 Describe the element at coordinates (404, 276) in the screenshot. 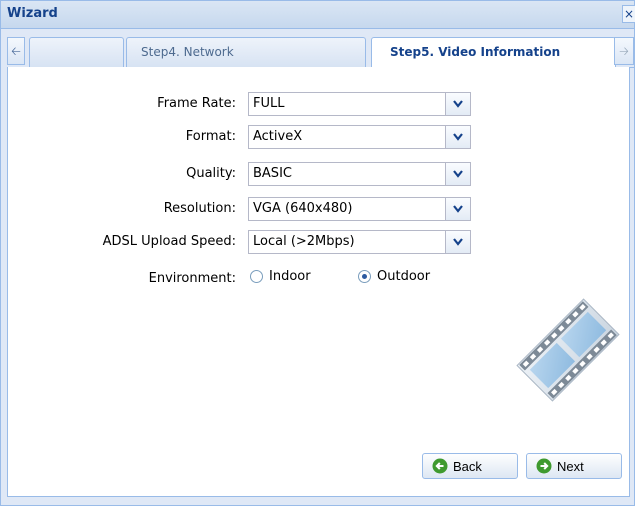

I see `environment-outdoor-label: Outdoor` at that location.